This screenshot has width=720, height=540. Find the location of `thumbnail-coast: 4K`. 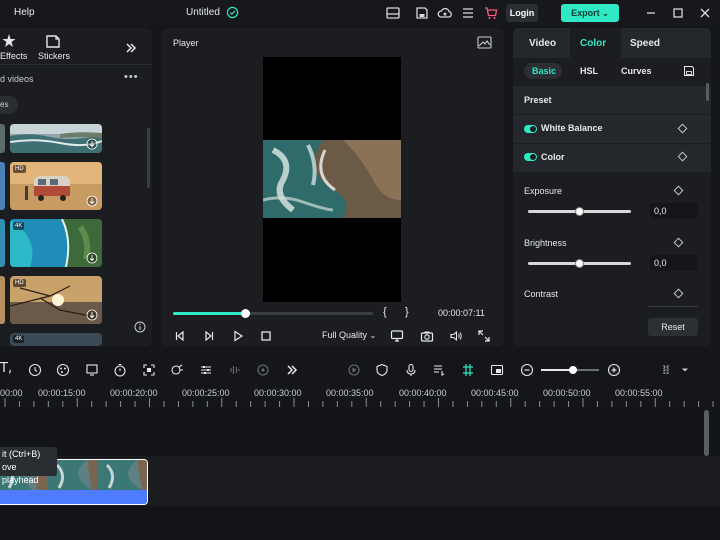

thumbnail-coast: 4K is located at coordinates (56, 243).